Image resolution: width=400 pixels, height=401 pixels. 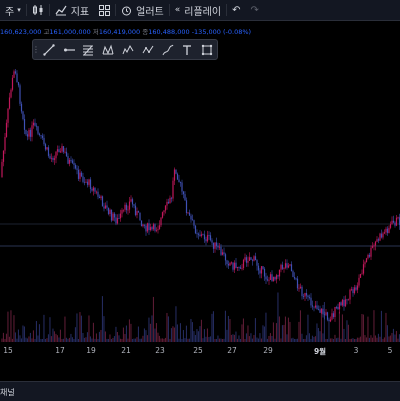 I want to click on fib-retracement-tool, so click(x=89, y=49).